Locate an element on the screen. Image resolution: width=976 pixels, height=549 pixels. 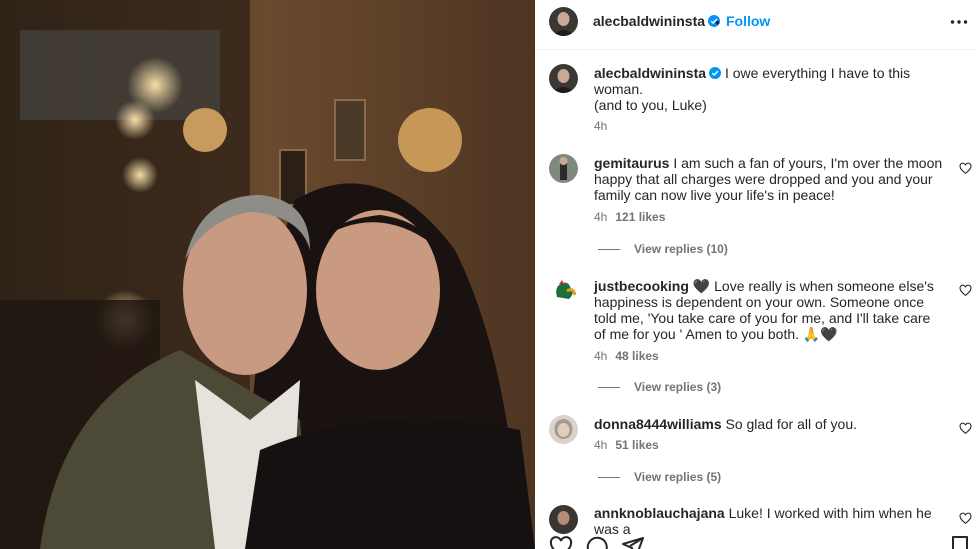
comment-likes: 121 likes is located at coordinates (640, 217).